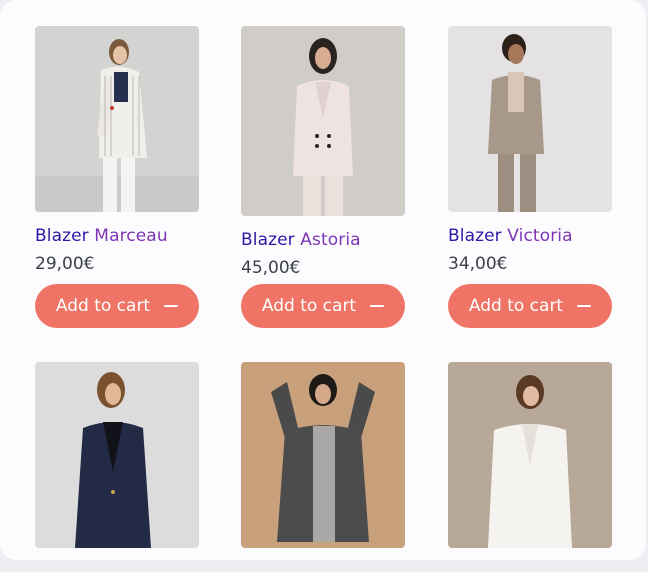 The height and width of the screenshot is (572, 648). Describe the element at coordinates (478, 264) in the screenshot. I see `product-price: 34,00€` at that location.